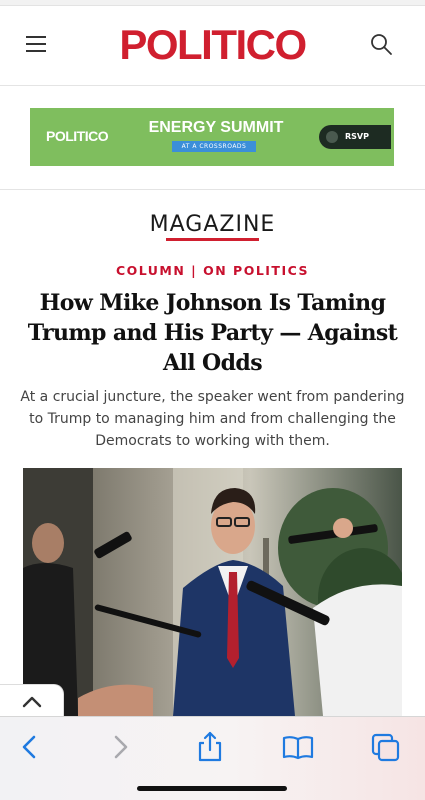 The image size is (425, 800). Describe the element at coordinates (214, 146) in the screenshot. I see `ad-subtitle: AT A CROSSROADS` at that location.